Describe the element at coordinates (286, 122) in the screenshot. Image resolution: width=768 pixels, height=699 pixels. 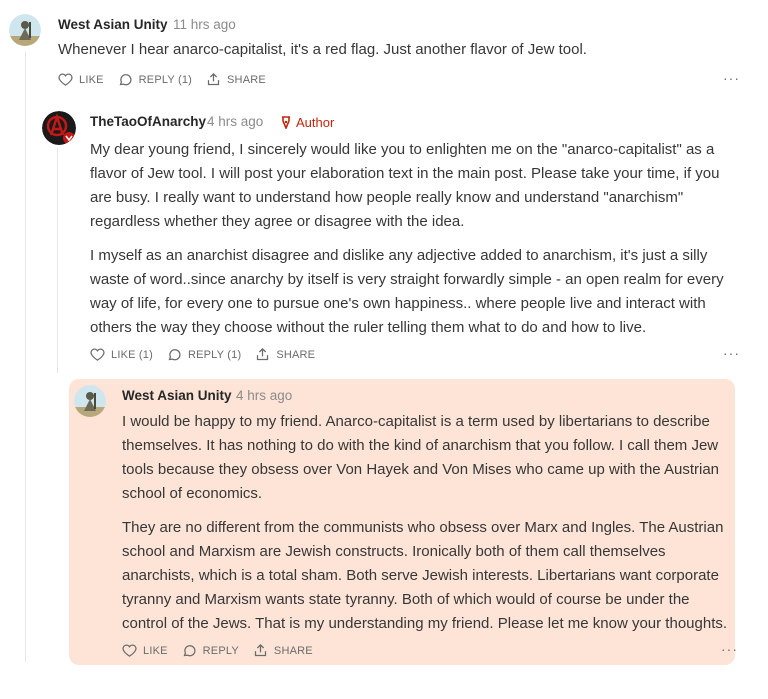
I see `pen-nib-icon` at that location.